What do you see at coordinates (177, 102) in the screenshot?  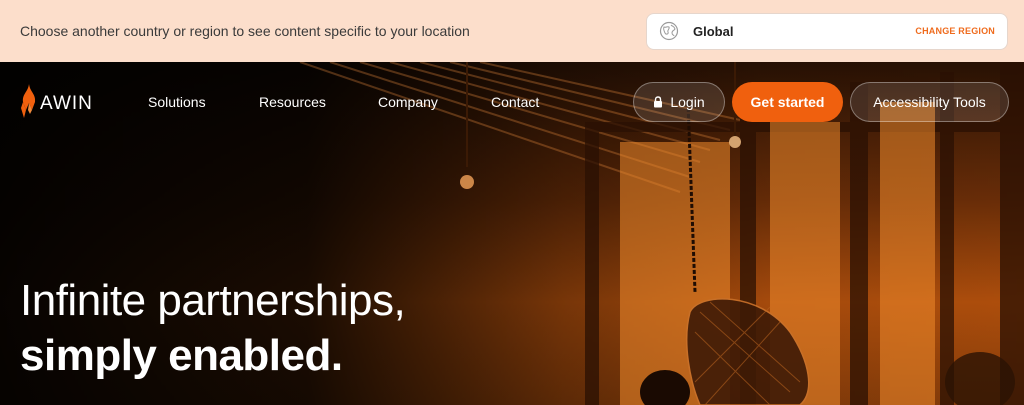 I see `nav-solutions: Solutions` at bounding box center [177, 102].